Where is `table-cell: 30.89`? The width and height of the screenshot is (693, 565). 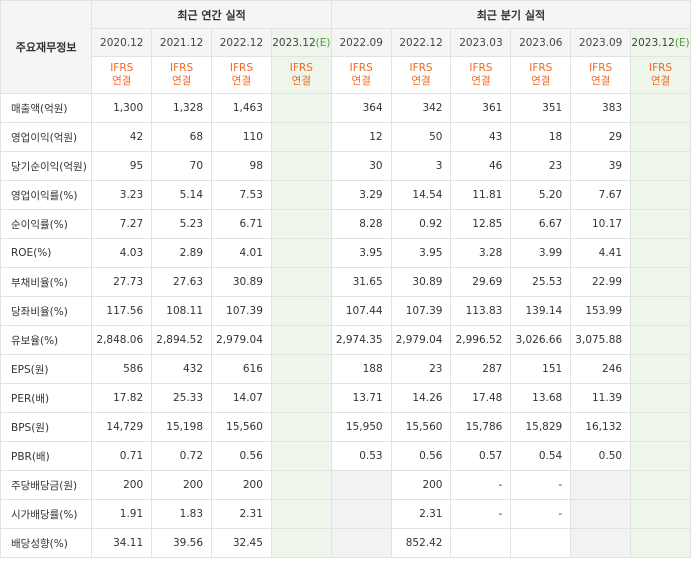 table-cell: 30.89 is located at coordinates (241, 282).